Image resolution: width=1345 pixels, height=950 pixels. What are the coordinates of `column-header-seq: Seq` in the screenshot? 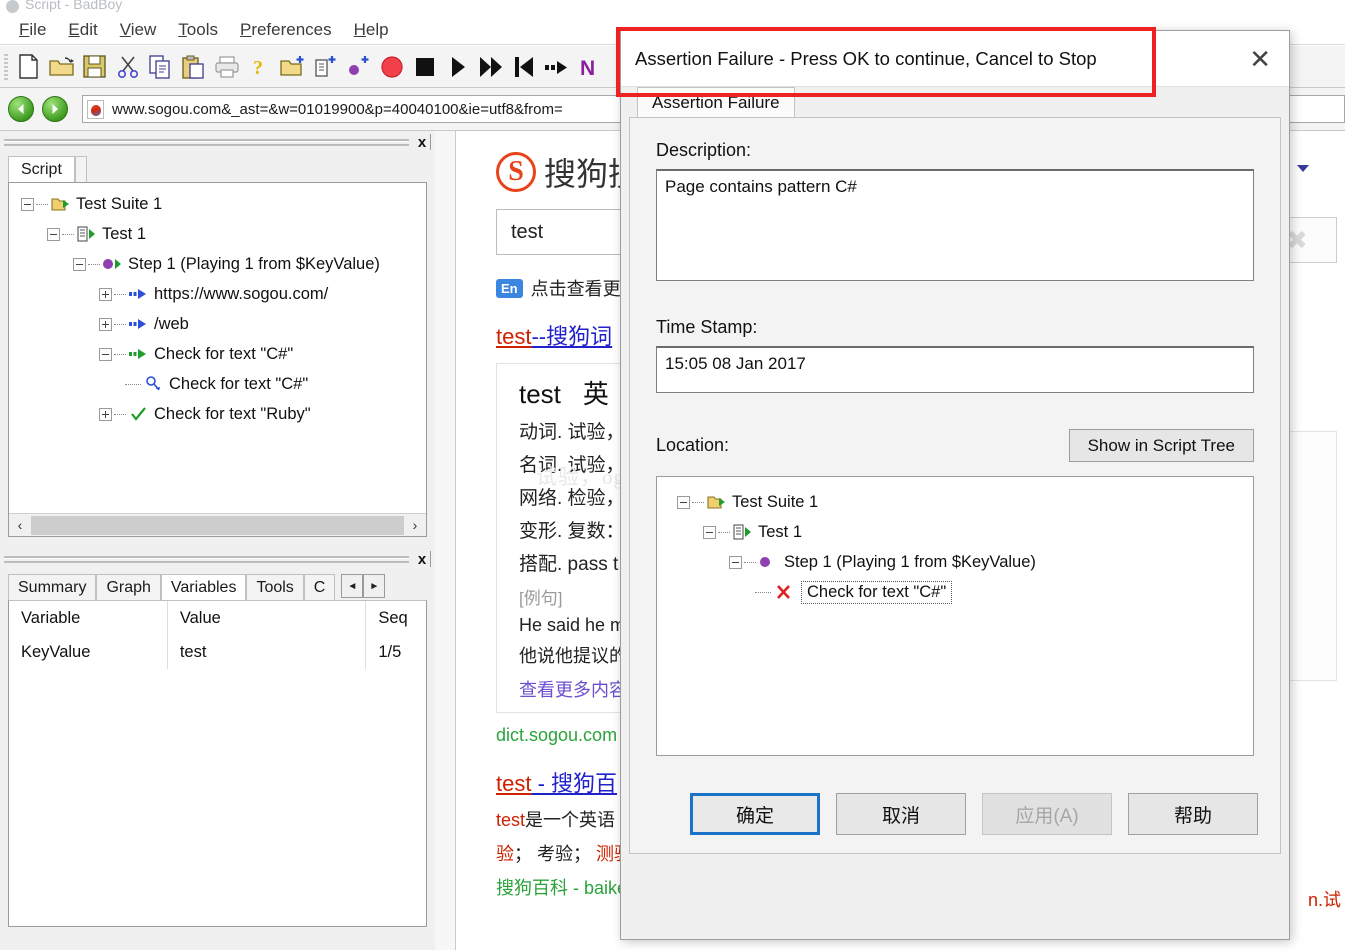 It's located at (396, 618).